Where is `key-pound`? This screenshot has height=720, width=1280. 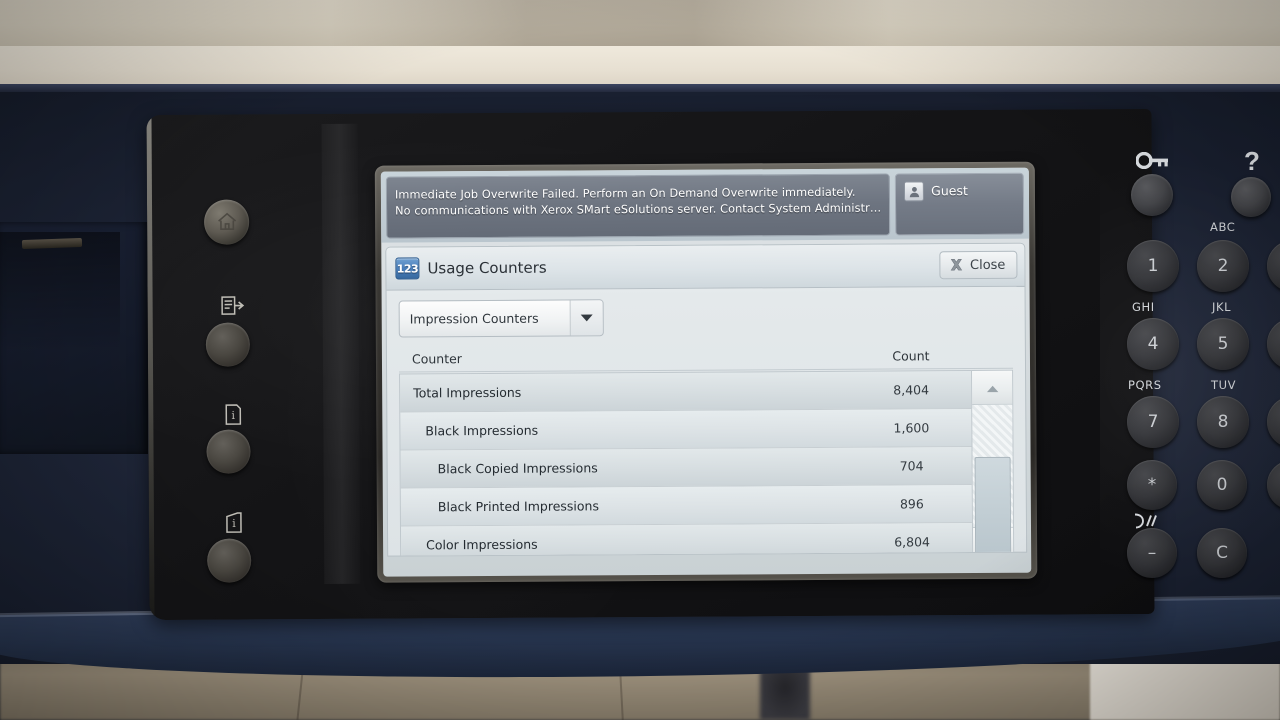
key-pound is located at coordinates (1273, 485).